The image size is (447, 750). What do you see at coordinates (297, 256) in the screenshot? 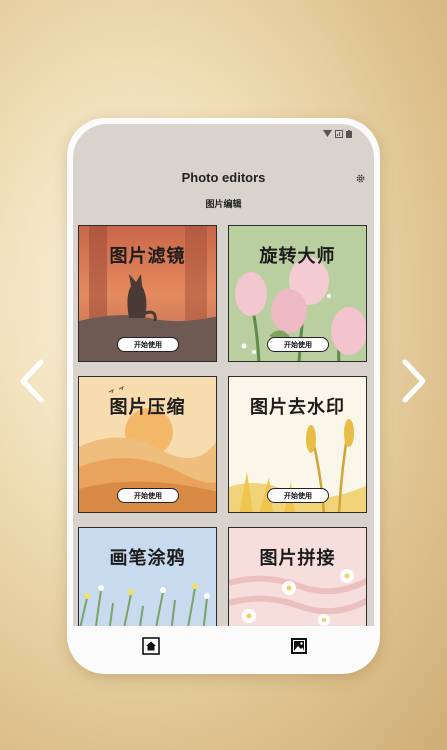
I see `card-title: 旋转大师` at bounding box center [297, 256].